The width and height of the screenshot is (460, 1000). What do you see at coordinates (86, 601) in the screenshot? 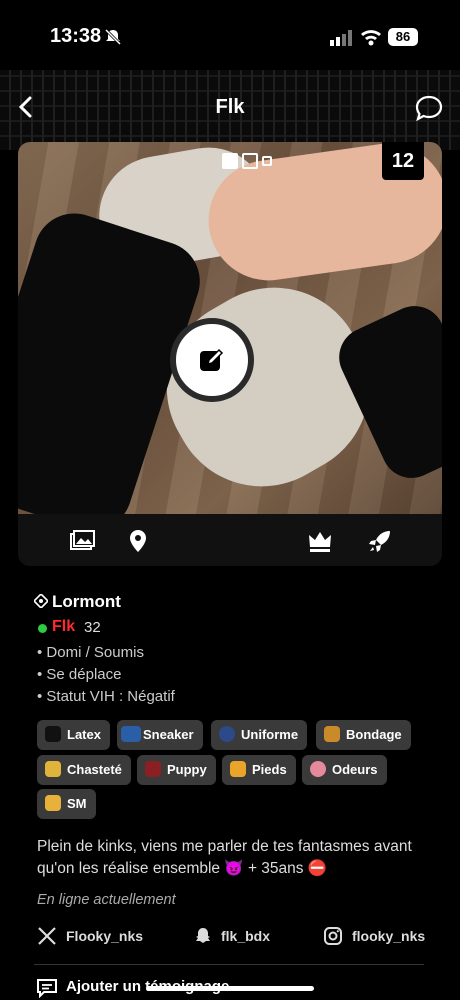
I see `profile-location: Lormont` at bounding box center [86, 601].